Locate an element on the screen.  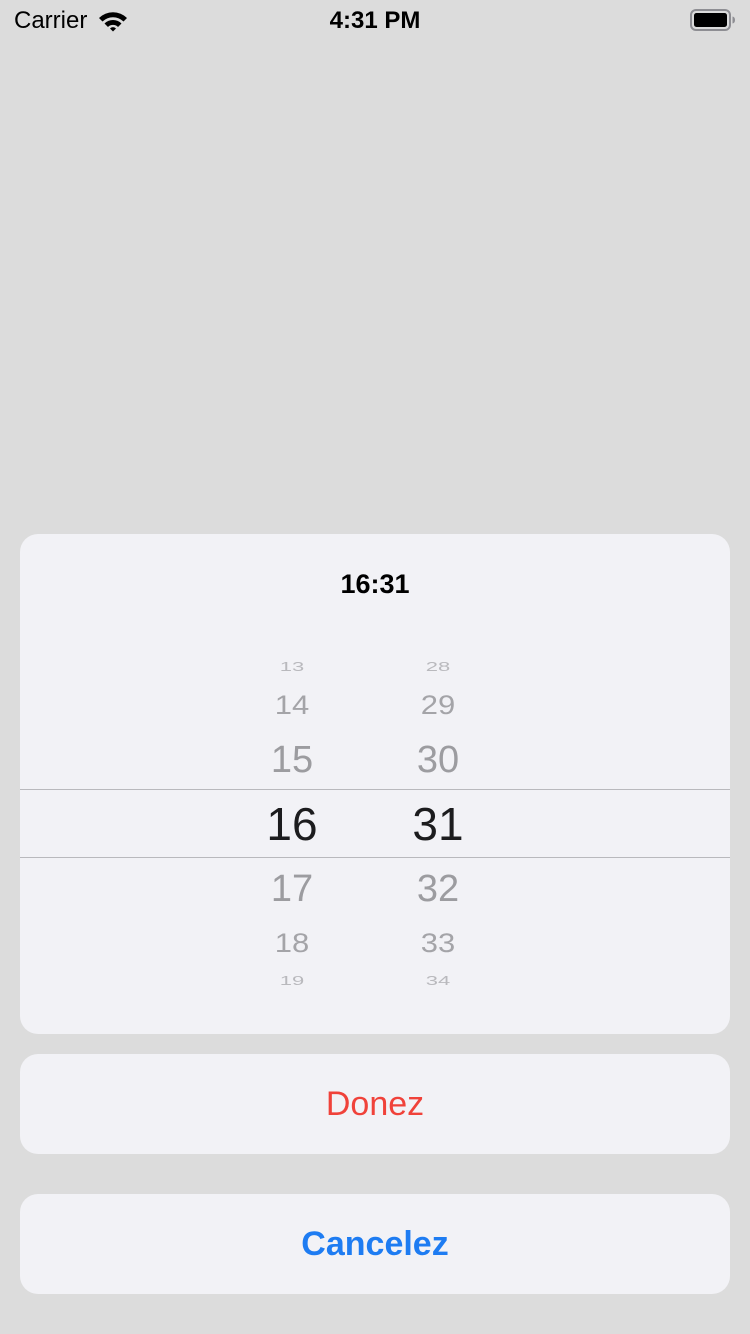
wheel-item: 15 is located at coordinates (292, 760).